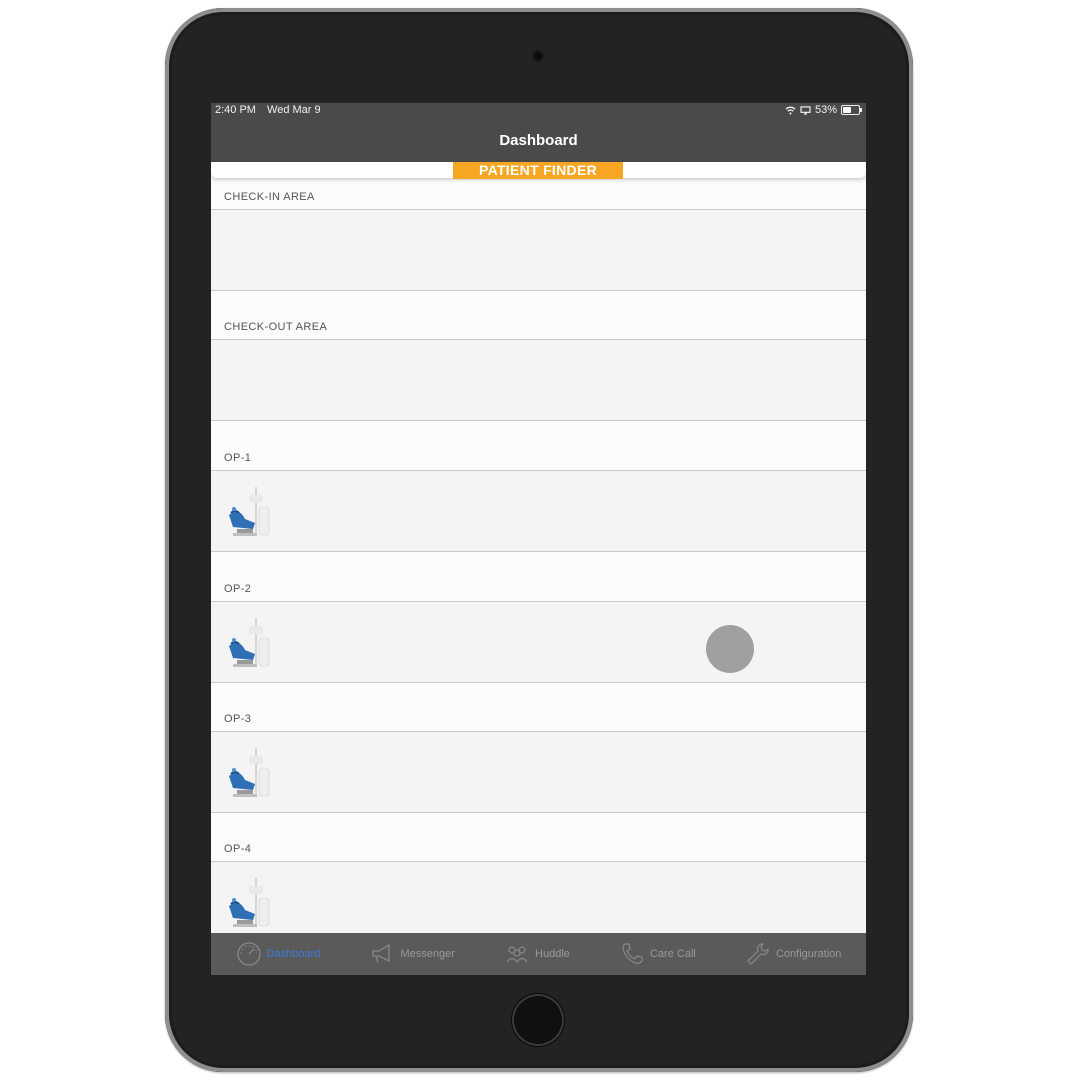 The image size is (1080, 1080). What do you see at coordinates (805, 110) in the screenshot?
I see `screen-mirror-icon` at bounding box center [805, 110].